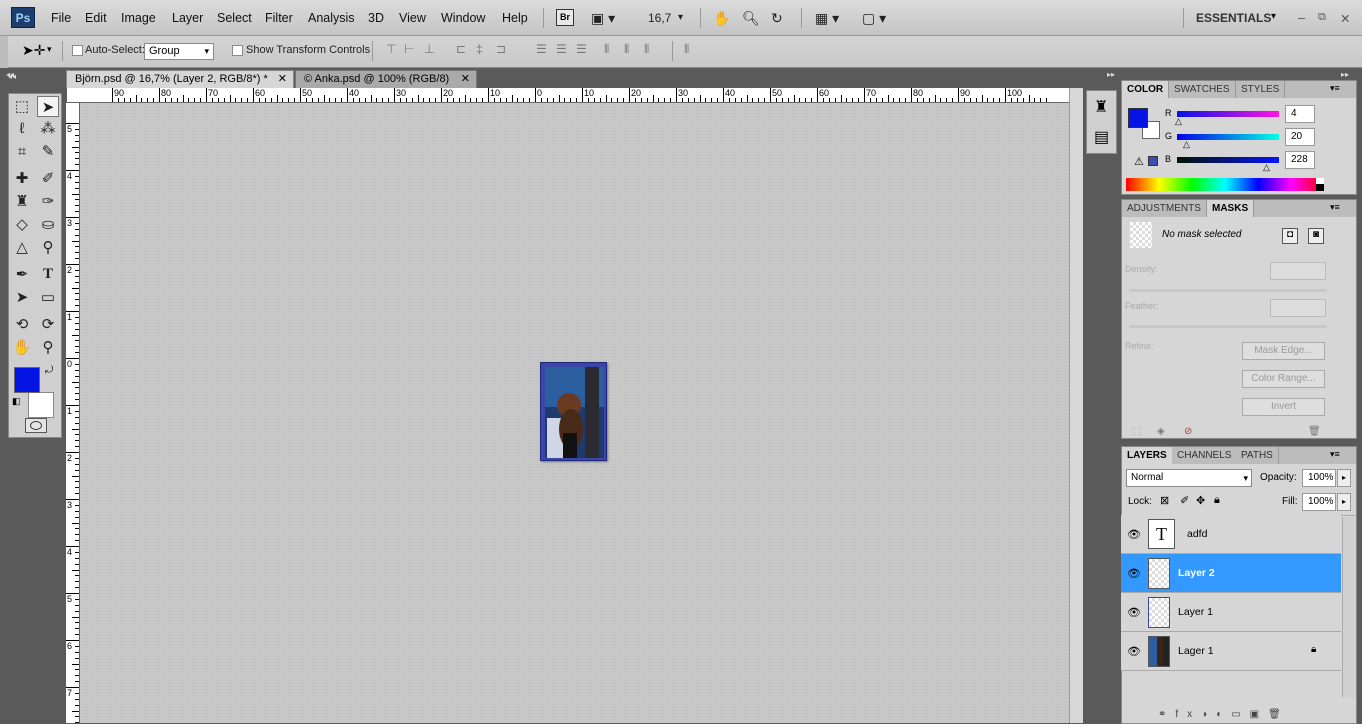 Image resolution: width=1362 pixels, height=724 pixels. Describe the element at coordinates (565, 17) in the screenshot. I see `bridge-button: Br` at that location.